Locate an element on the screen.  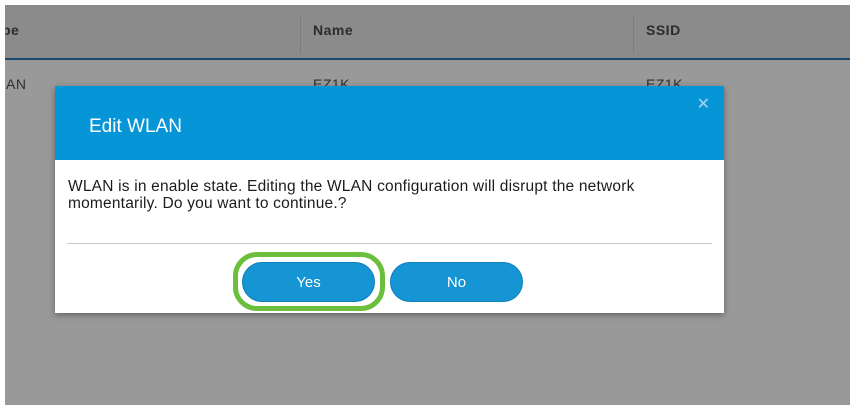
dialog-divider is located at coordinates (389, 243).